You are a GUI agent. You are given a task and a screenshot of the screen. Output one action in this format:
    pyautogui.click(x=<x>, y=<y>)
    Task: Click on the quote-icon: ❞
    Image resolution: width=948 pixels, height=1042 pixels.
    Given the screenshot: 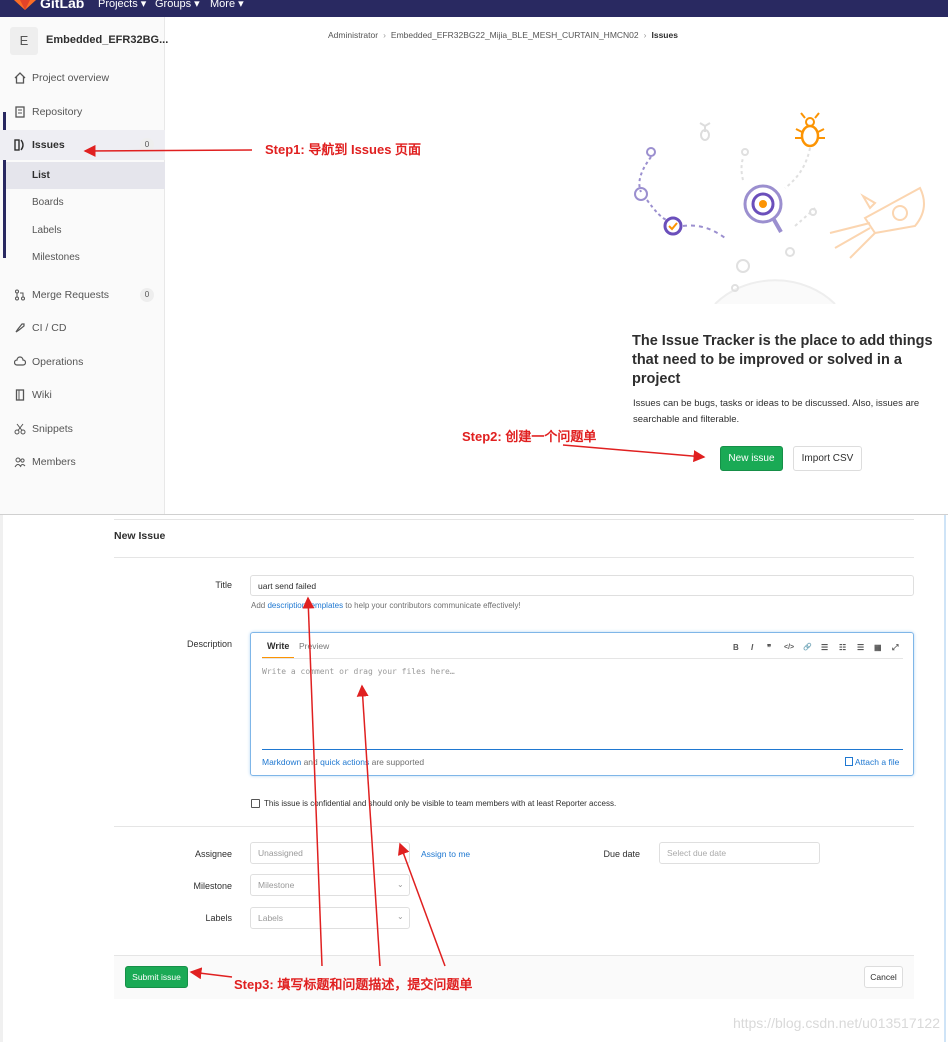 What is the action you would take?
    pyautogui.click(x=769, y=647)
    